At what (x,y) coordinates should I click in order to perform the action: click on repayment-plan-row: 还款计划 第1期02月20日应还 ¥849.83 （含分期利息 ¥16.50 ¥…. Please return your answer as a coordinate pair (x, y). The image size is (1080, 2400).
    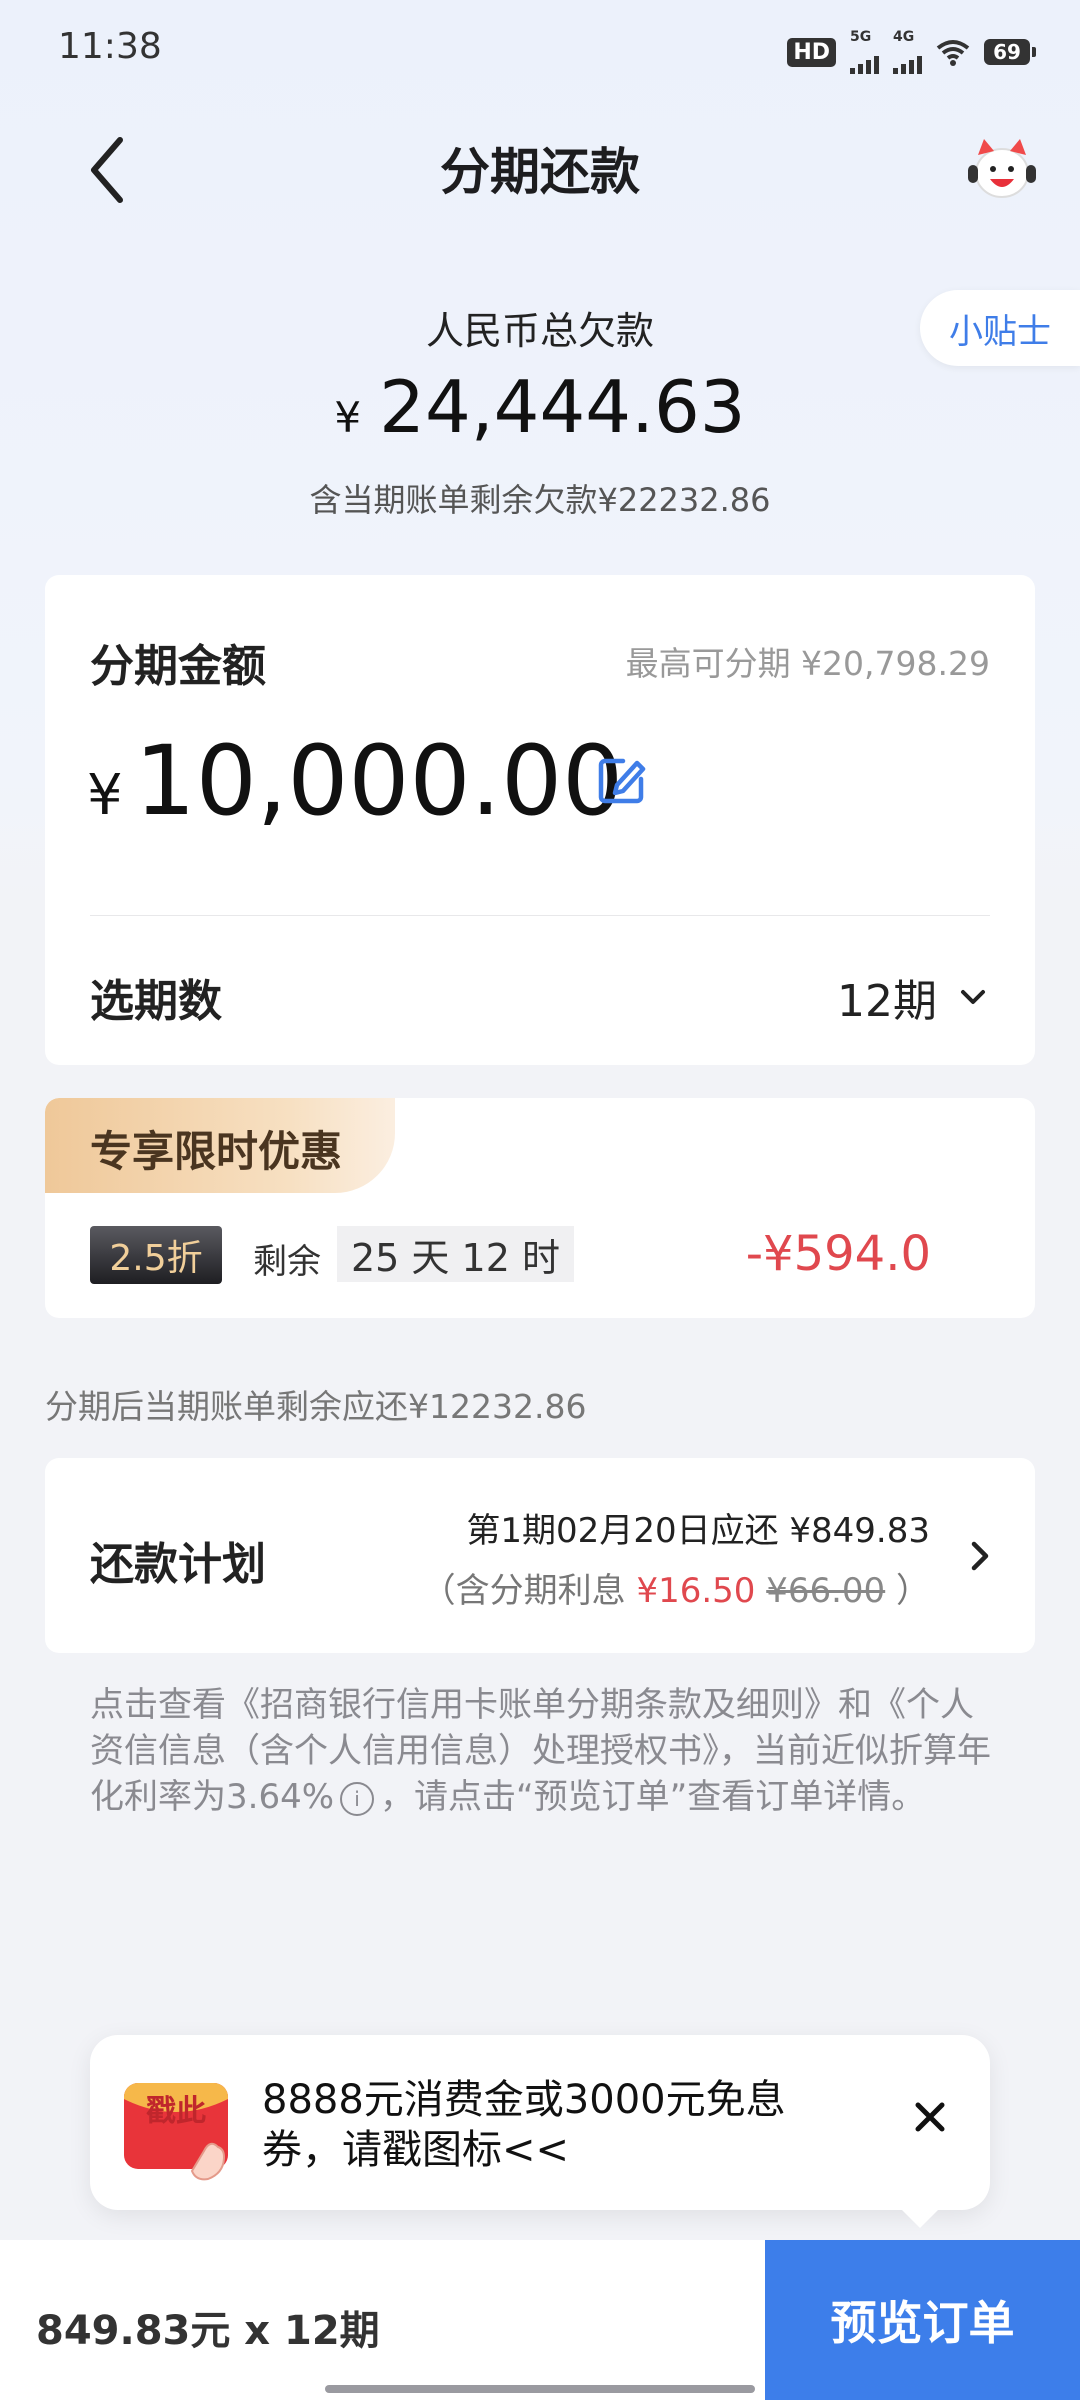
    Looking at the image, I should click on (540, 1555).